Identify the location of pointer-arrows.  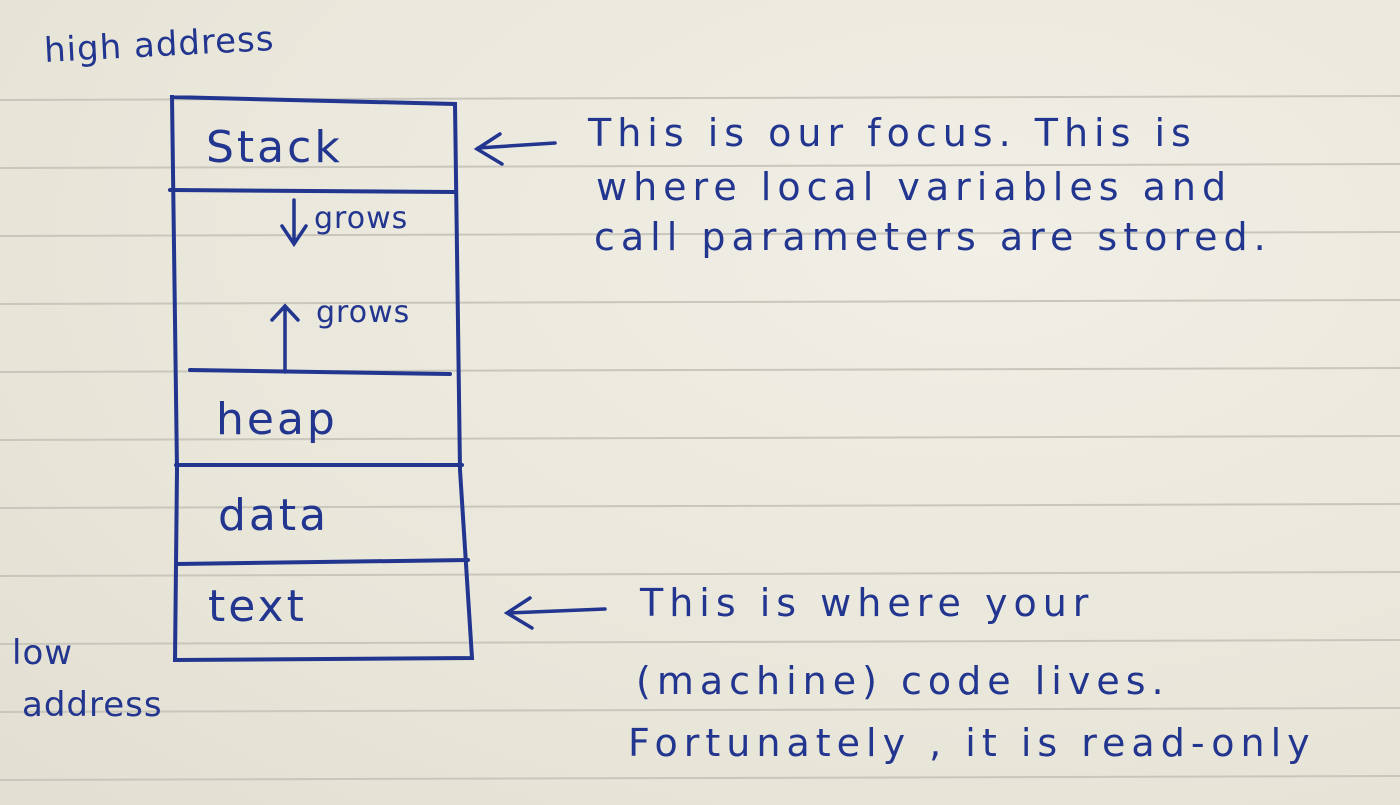
(540, 381).